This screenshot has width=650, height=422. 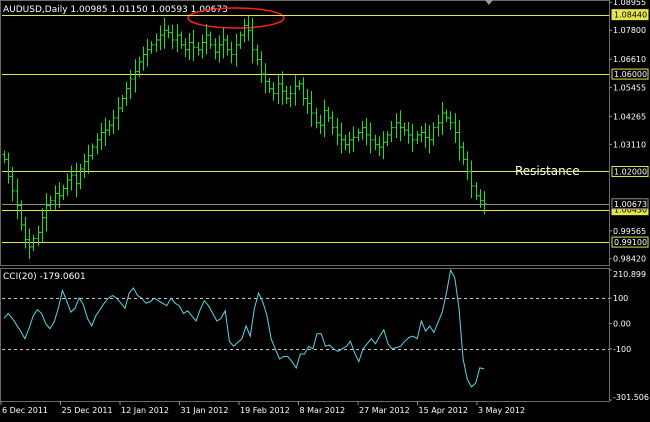 What do you see at coordinates (205, 410) in the screenshot?
I see `time-axis-label: 31 Jan 2012` at bounding box center [205, 410].